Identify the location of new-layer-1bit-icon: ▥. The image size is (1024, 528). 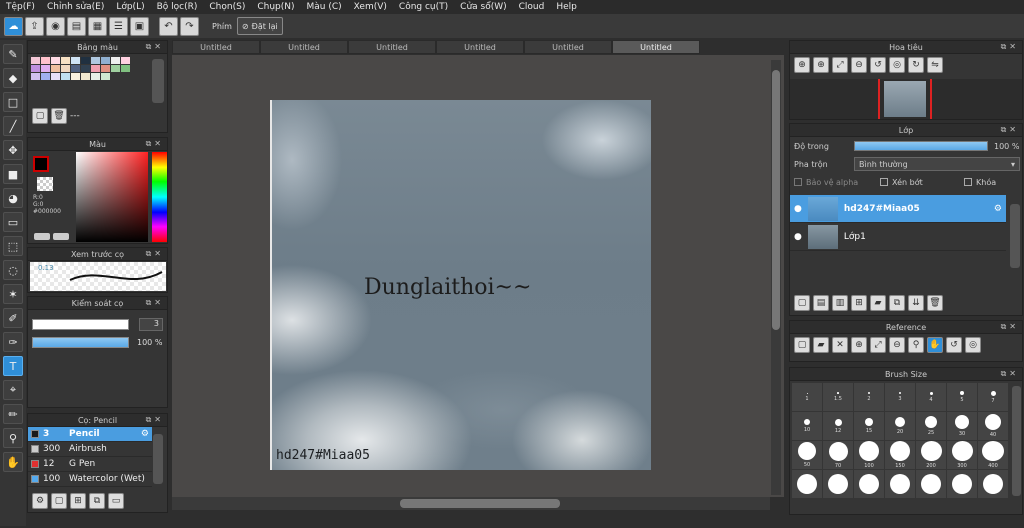
(840, 303).